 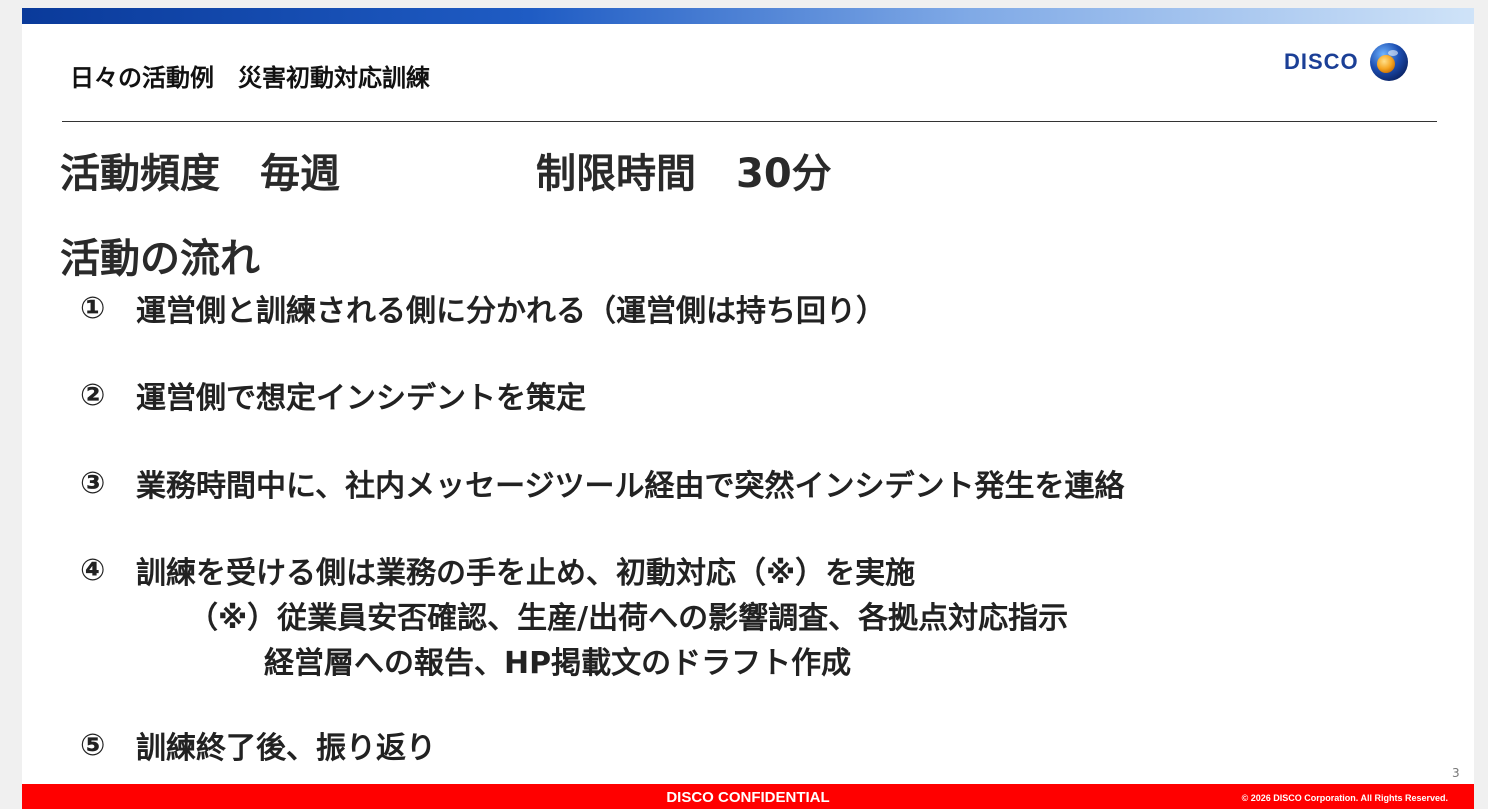 What do you see at coordinates (748, 16) in the screenshot?
I see `top-gradient-bar` at bounding box center [748, 16].